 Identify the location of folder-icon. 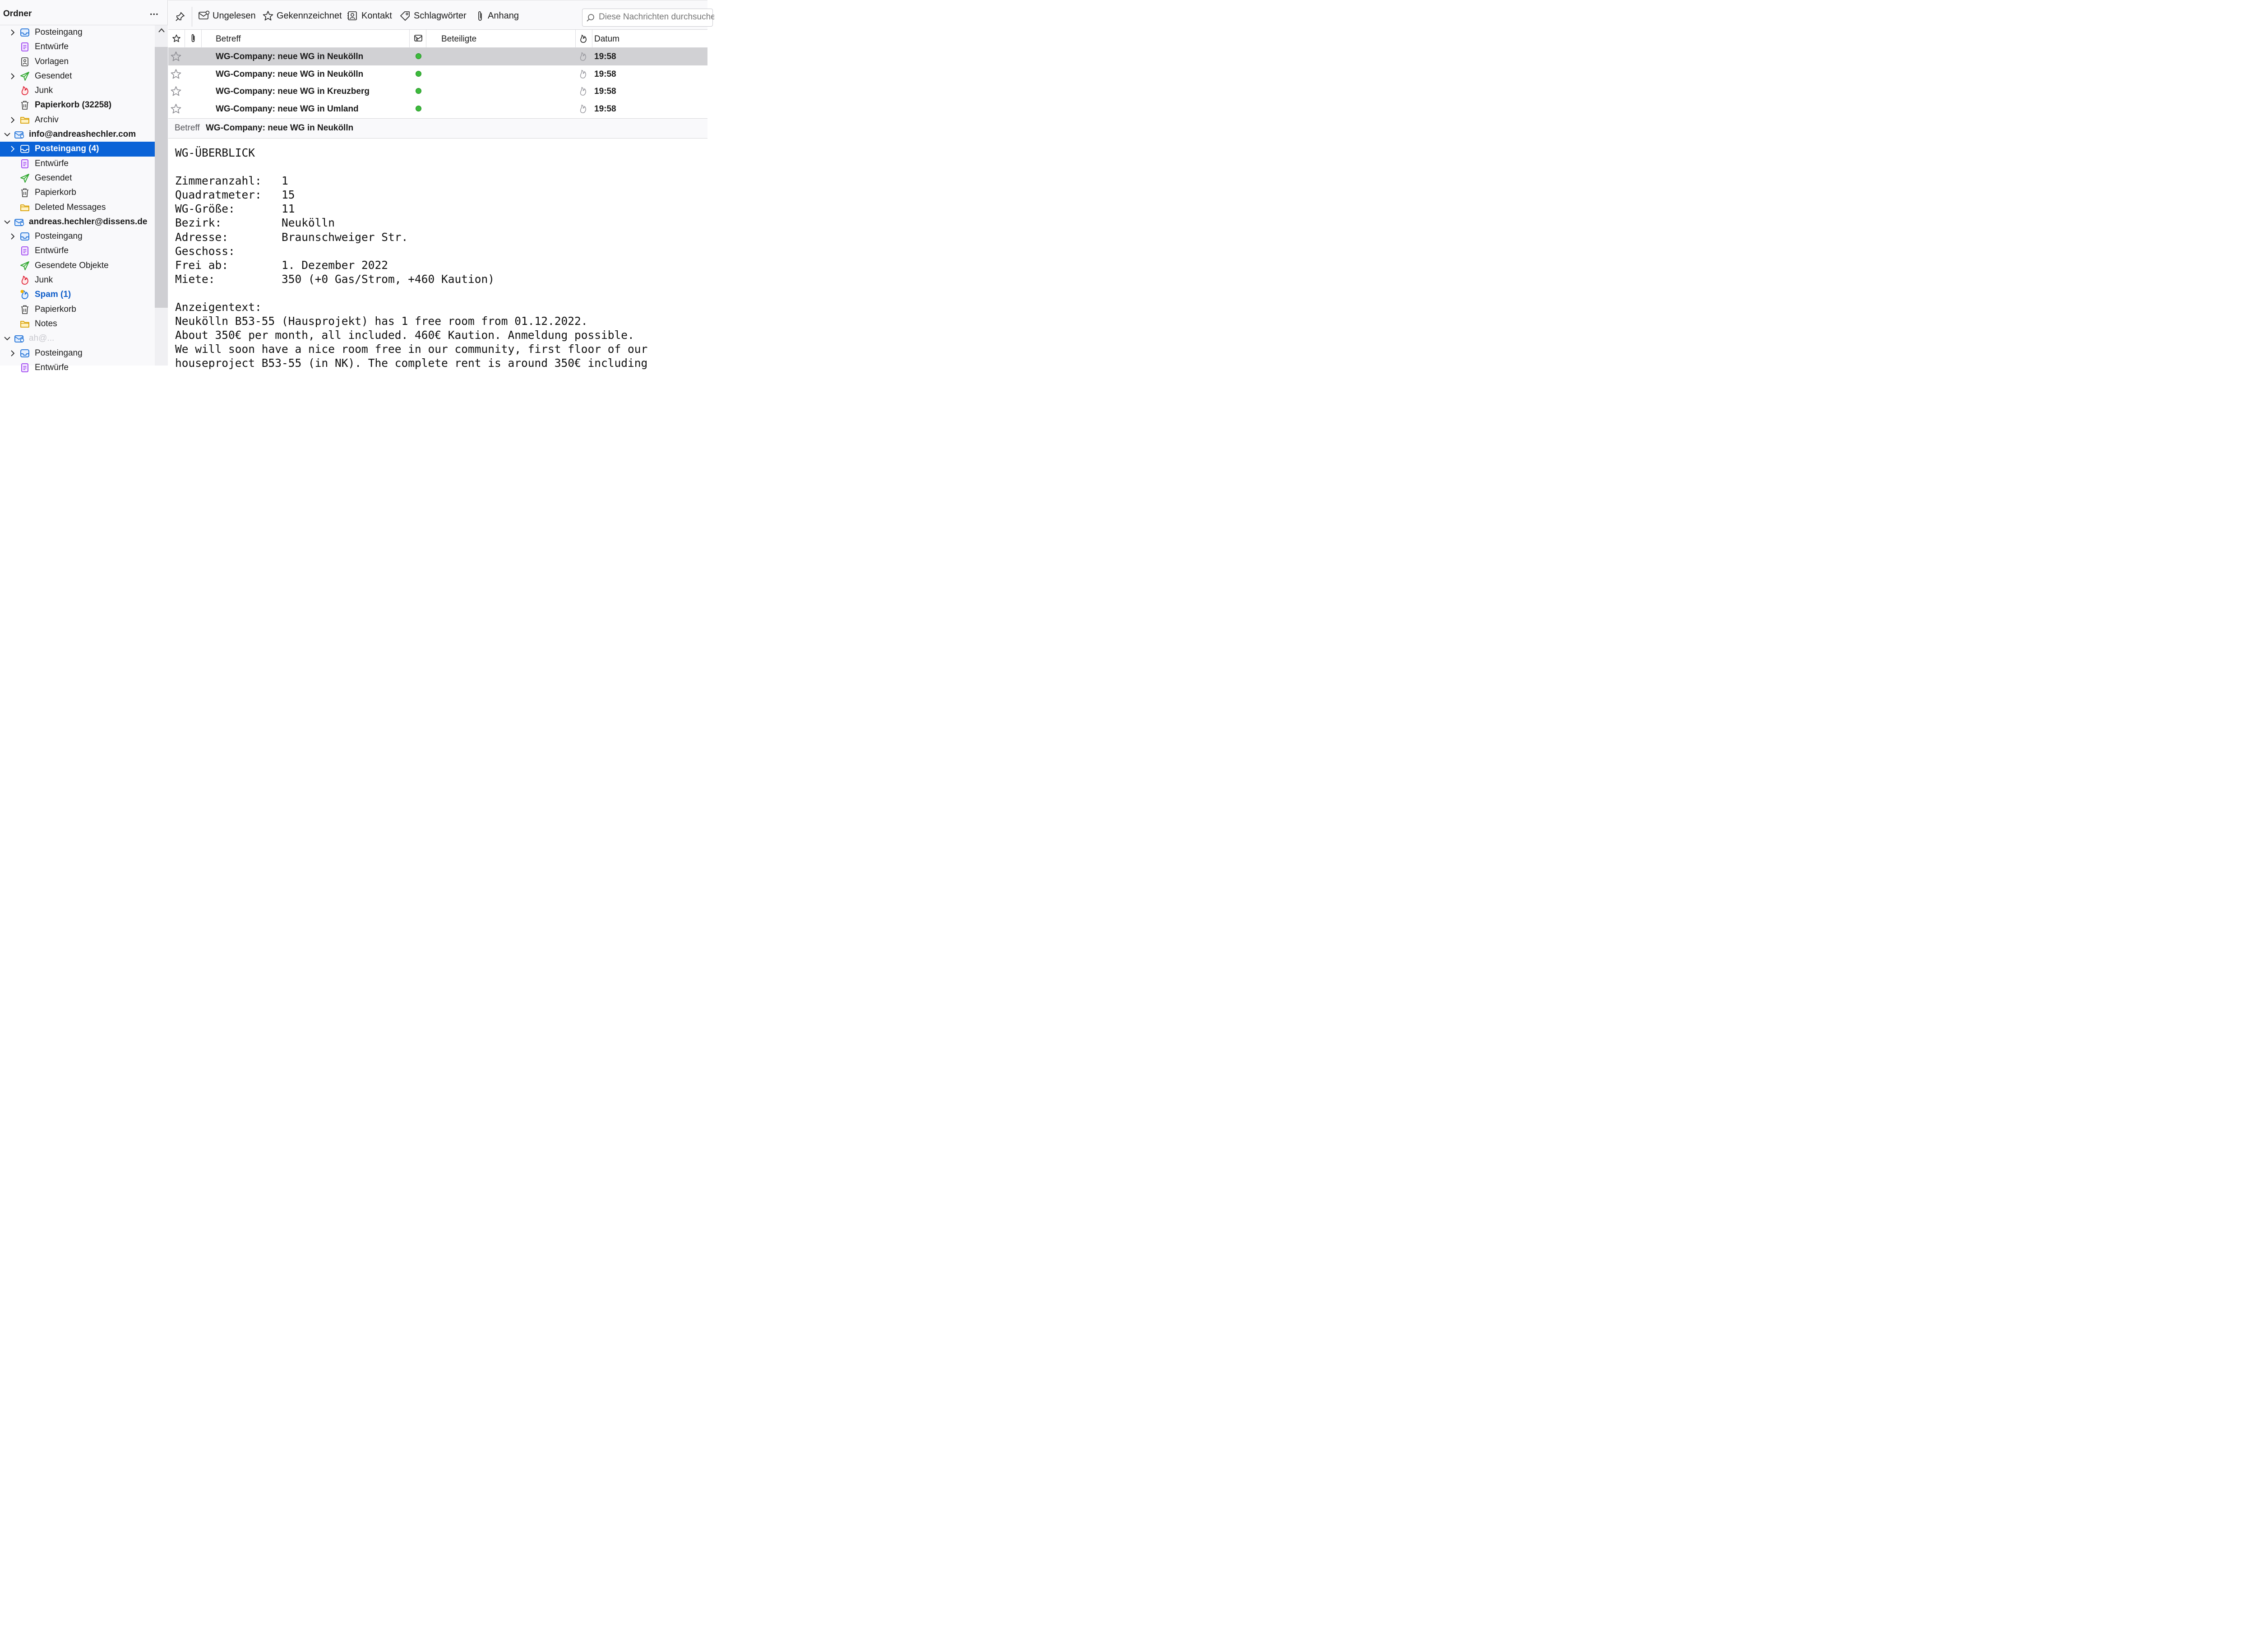
(25, 208).